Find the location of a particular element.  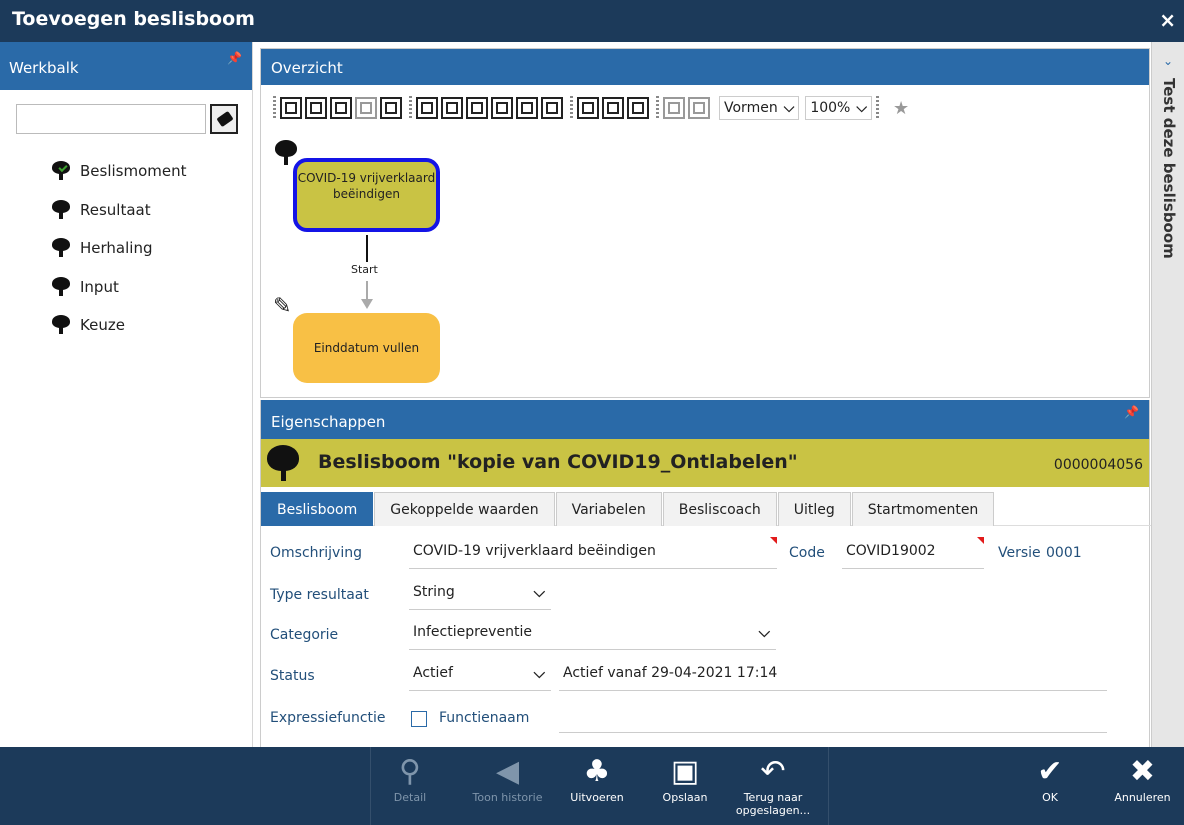

tool-item-label: Resultaat is located at coordinates (115, 209).